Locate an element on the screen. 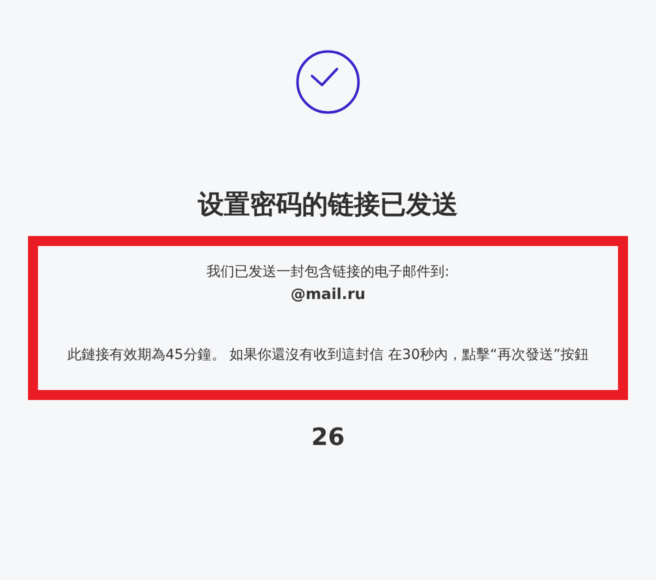 This screenshot has width=656, height=580. page-title: 设置密码的链接已发送 is located at coordinates (328, 205).